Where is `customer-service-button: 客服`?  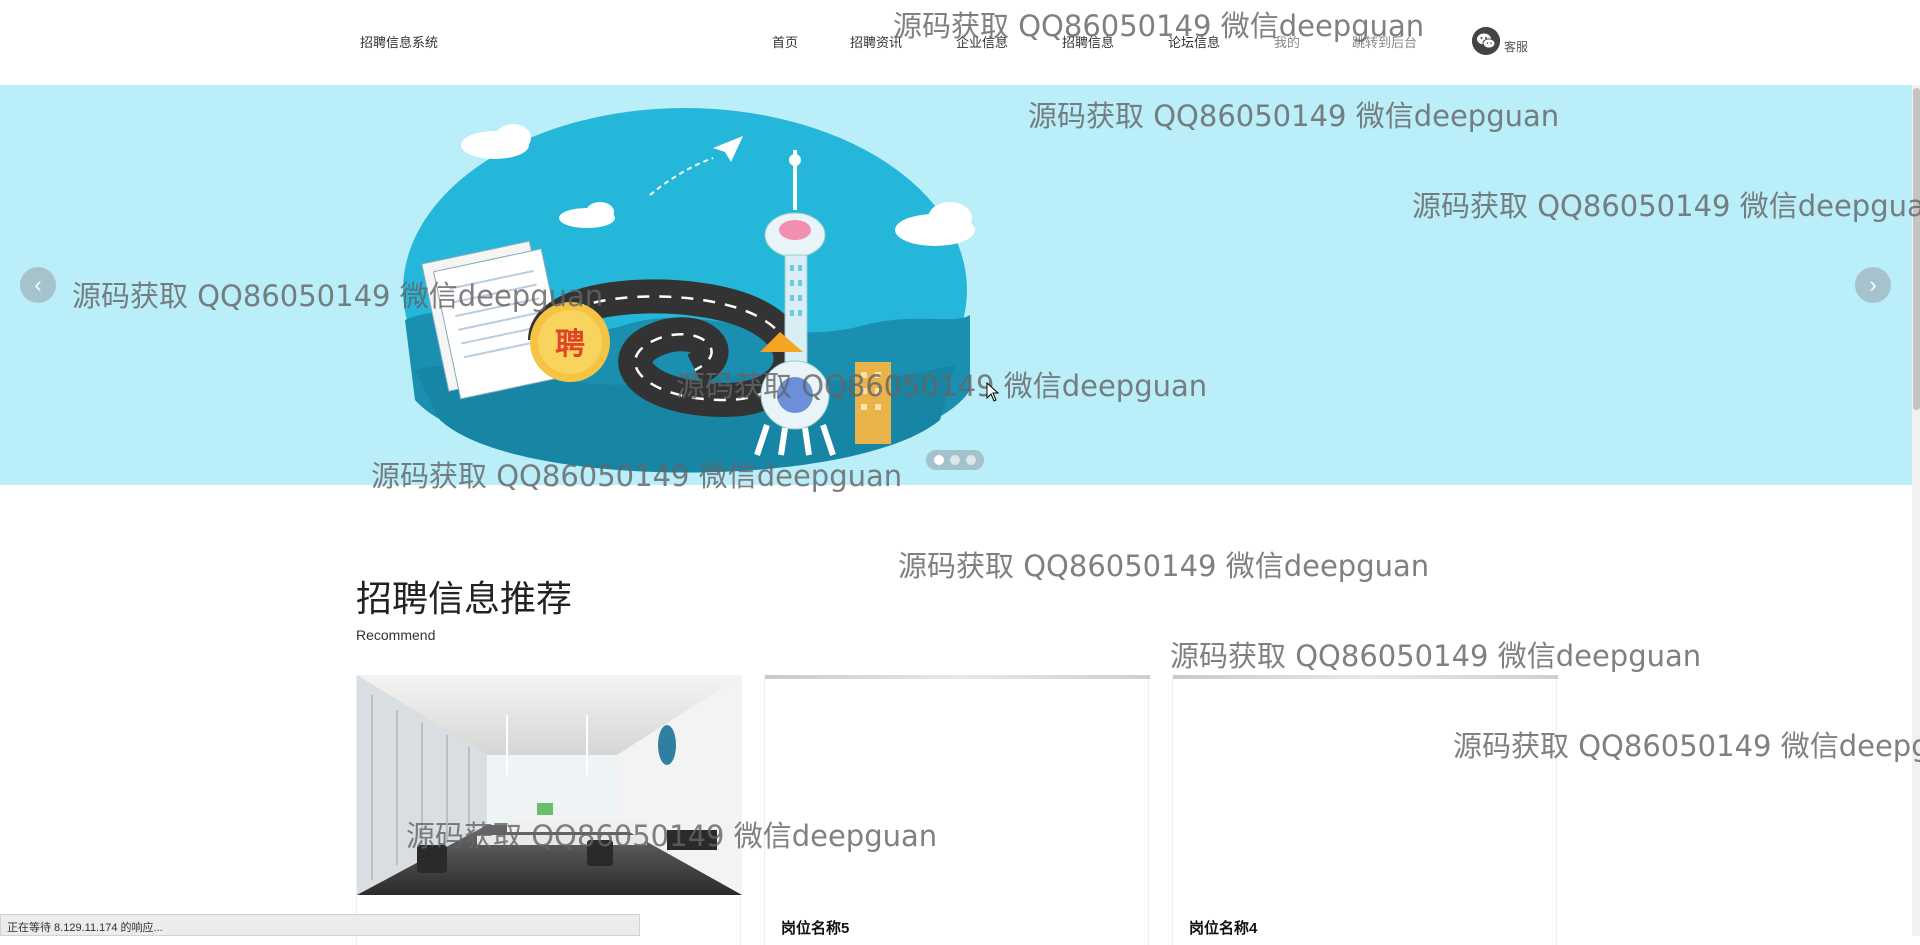
customer-service-button: 客服 is located at coordinates (1500, 41).